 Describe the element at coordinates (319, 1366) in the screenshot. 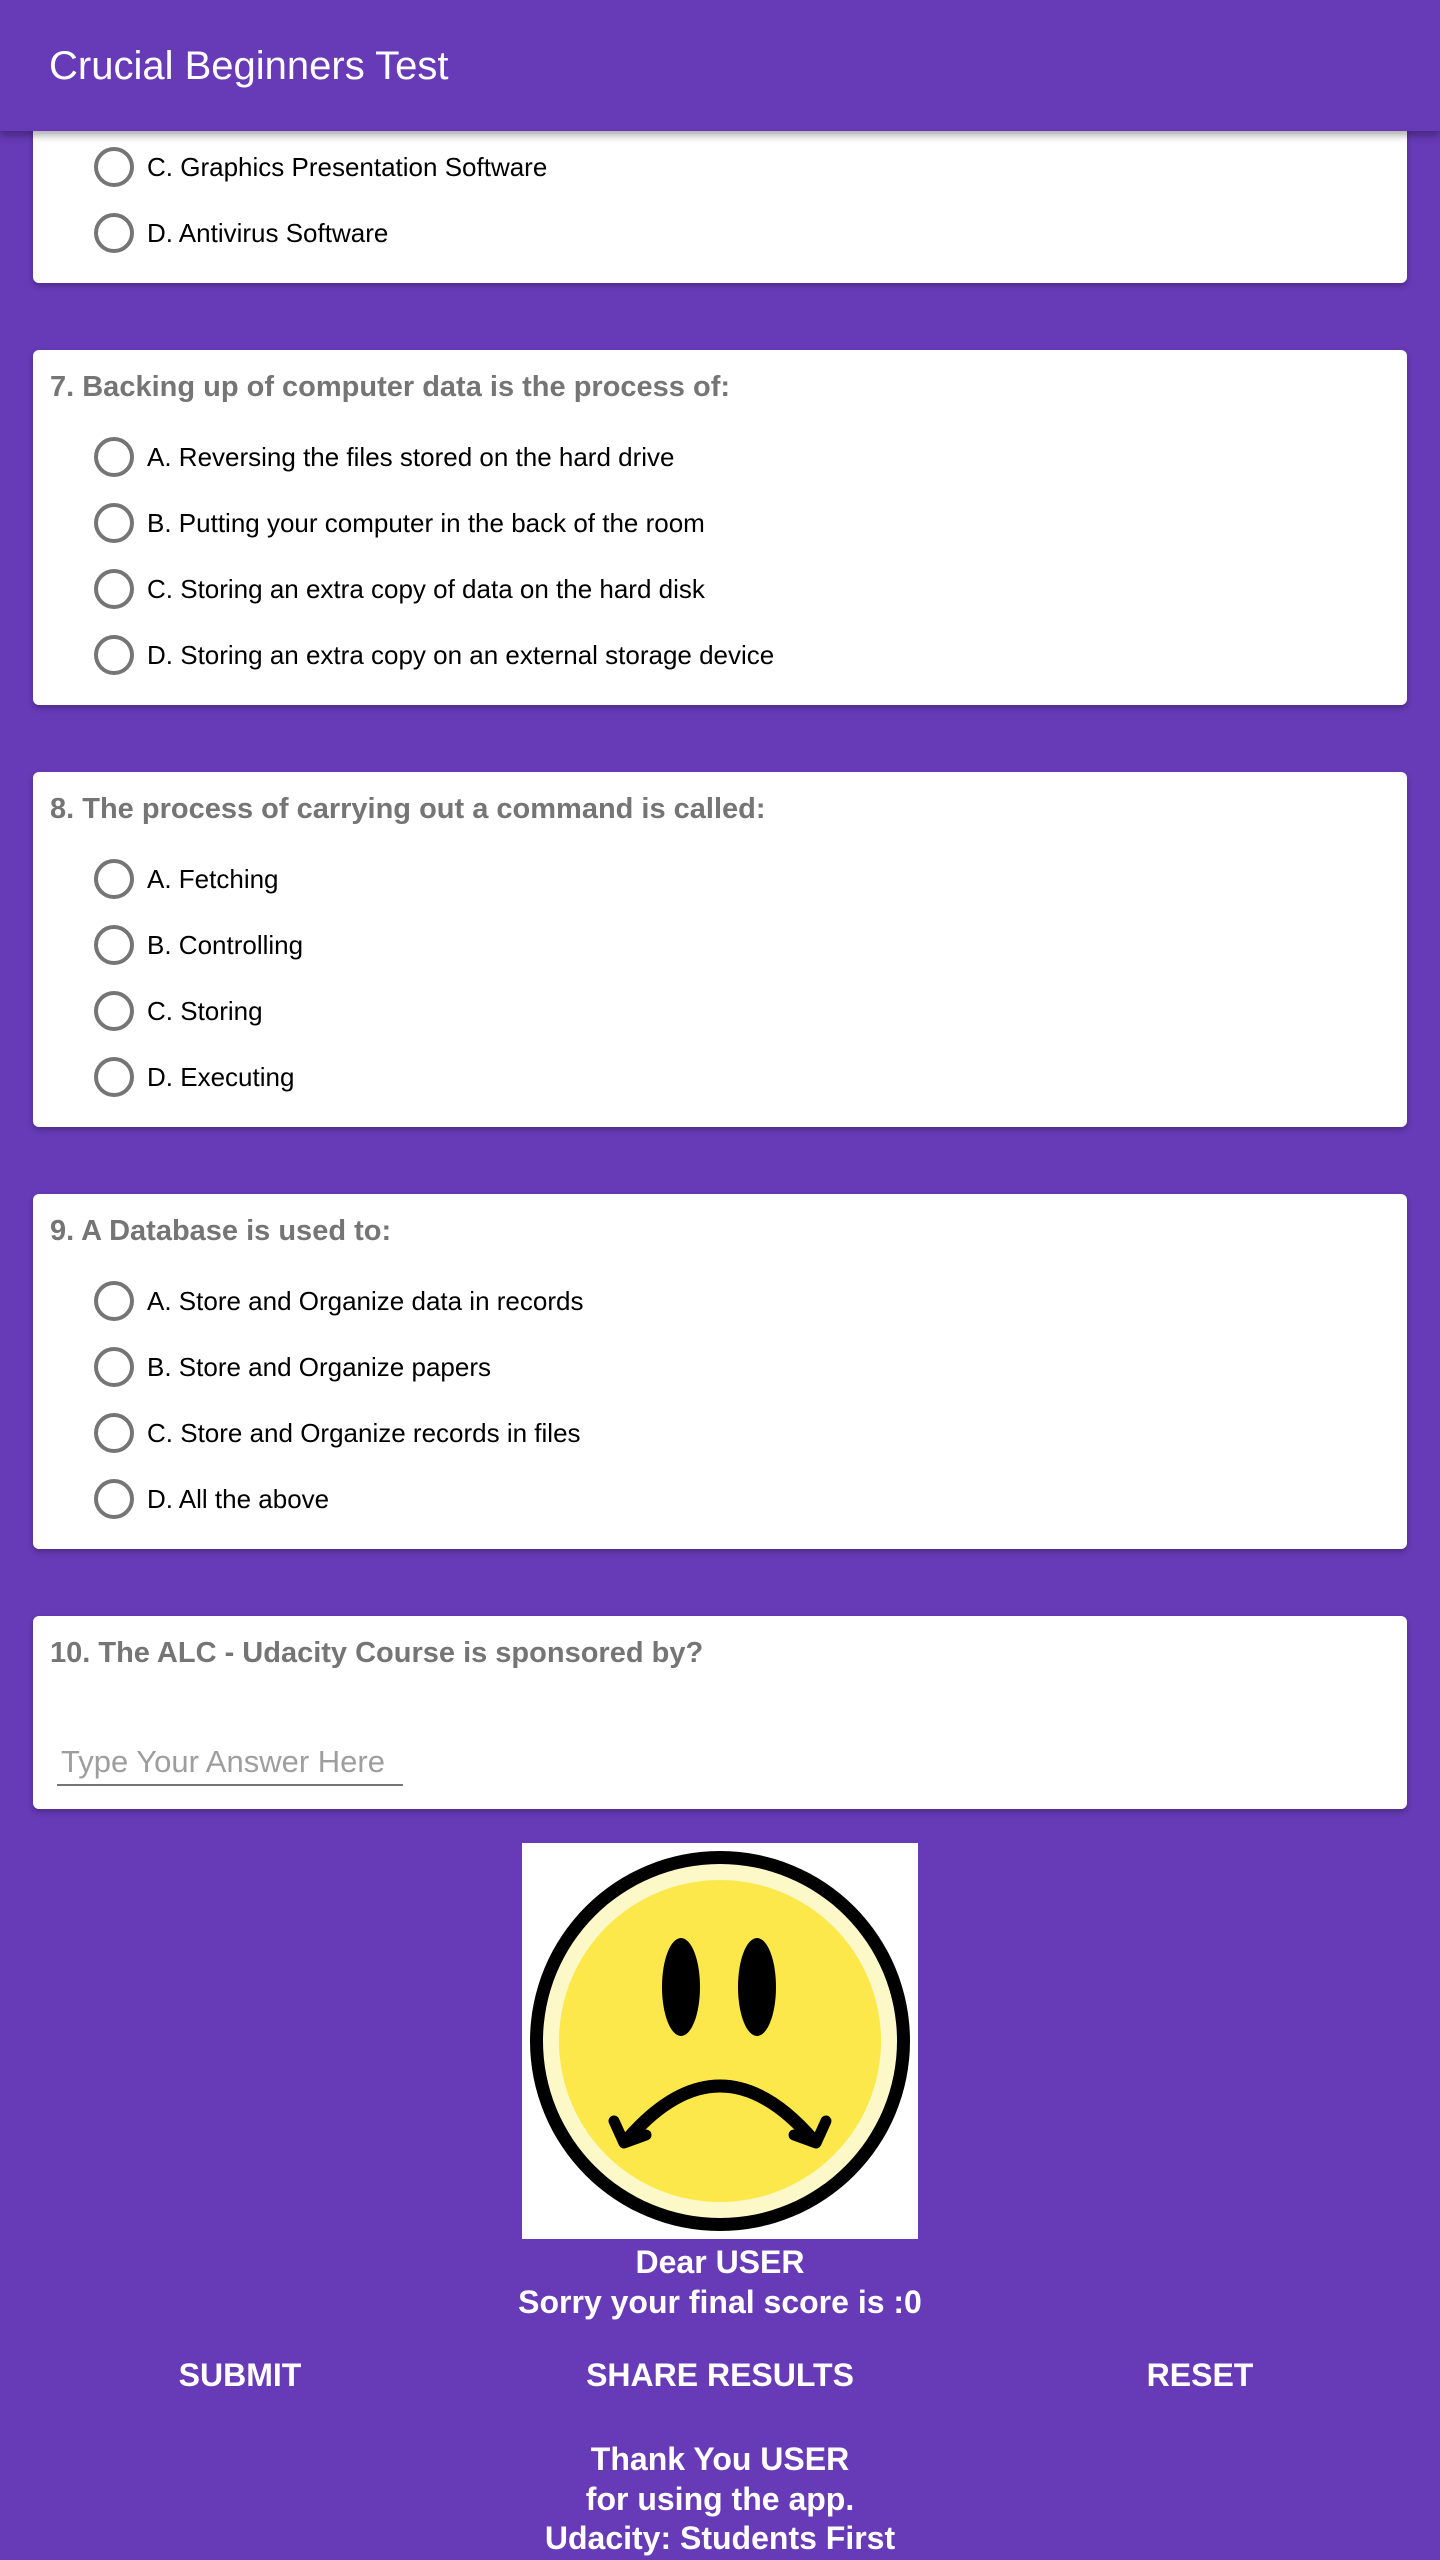

I see `option-label: B. Store and Organize papers` at that location.